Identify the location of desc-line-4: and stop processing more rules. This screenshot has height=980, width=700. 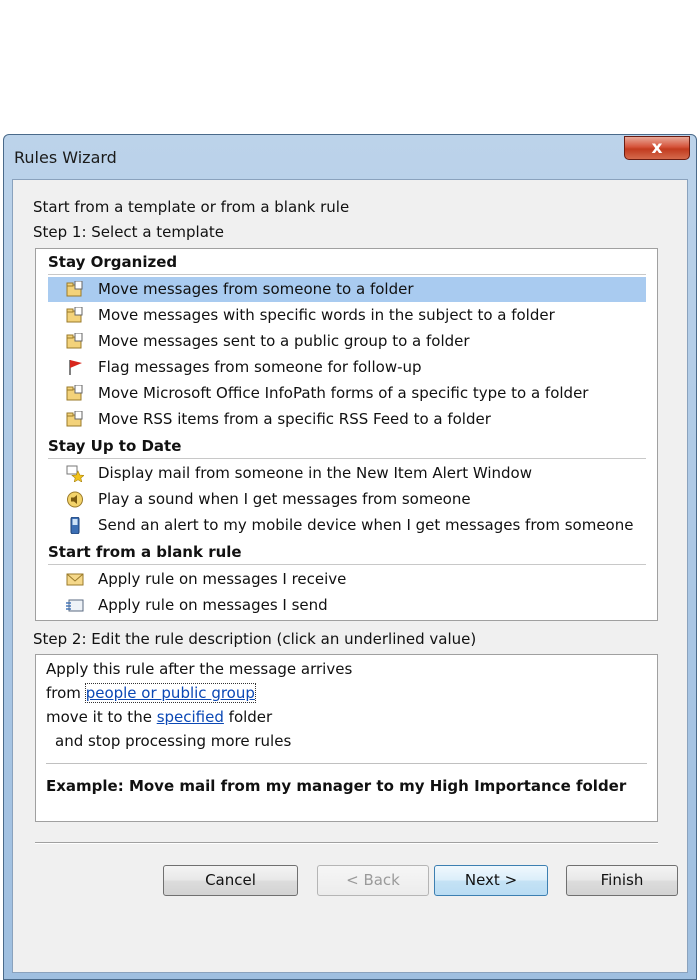
(173, 741).